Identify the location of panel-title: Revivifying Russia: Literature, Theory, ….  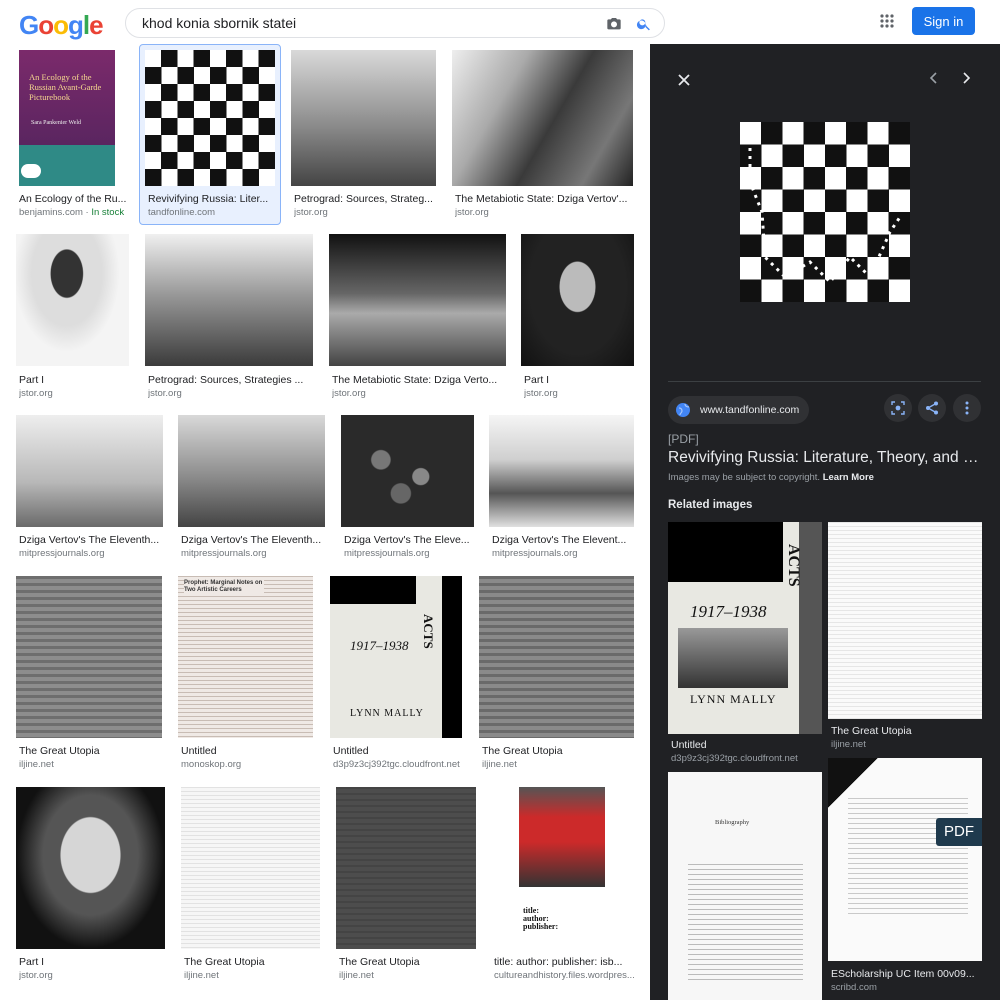
(825, 458).